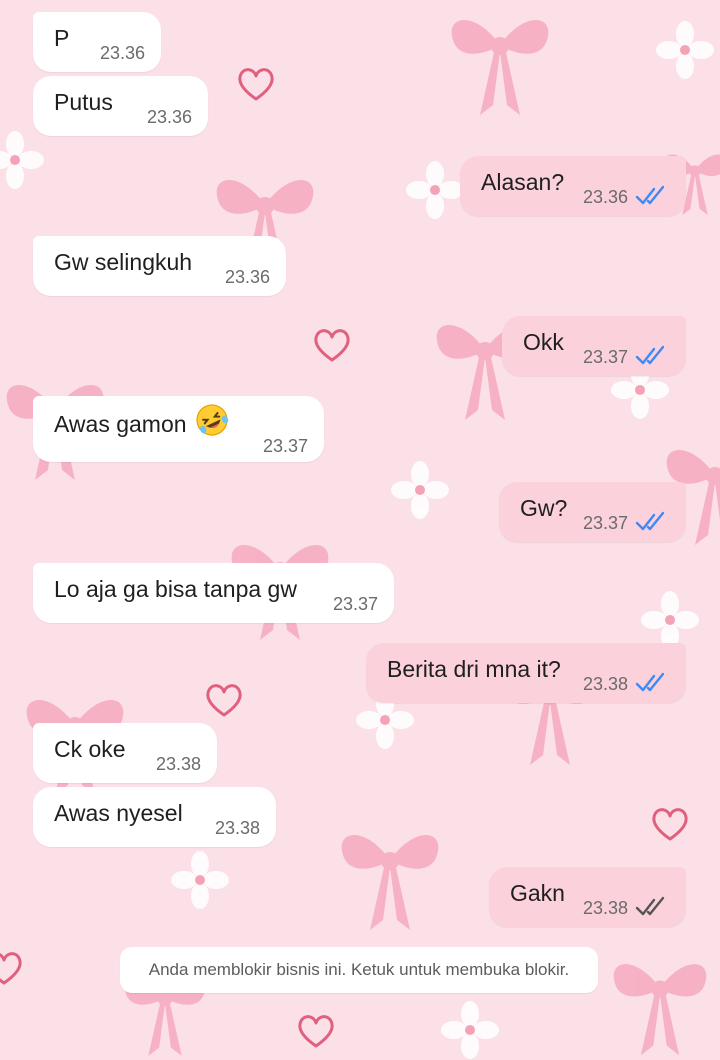  Describe the element at coordinates (118, 813) in the screenshot. I see `message-text: Awas nyesel` at that location.